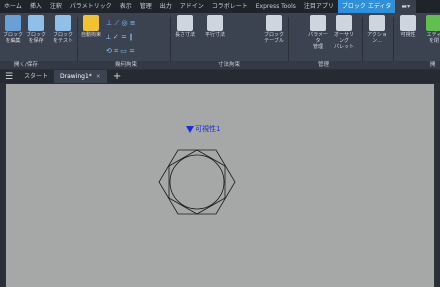 The image size is (440, 287). I want to click on horizontal-dim-button: 長さ寸法, so click(185, 26).